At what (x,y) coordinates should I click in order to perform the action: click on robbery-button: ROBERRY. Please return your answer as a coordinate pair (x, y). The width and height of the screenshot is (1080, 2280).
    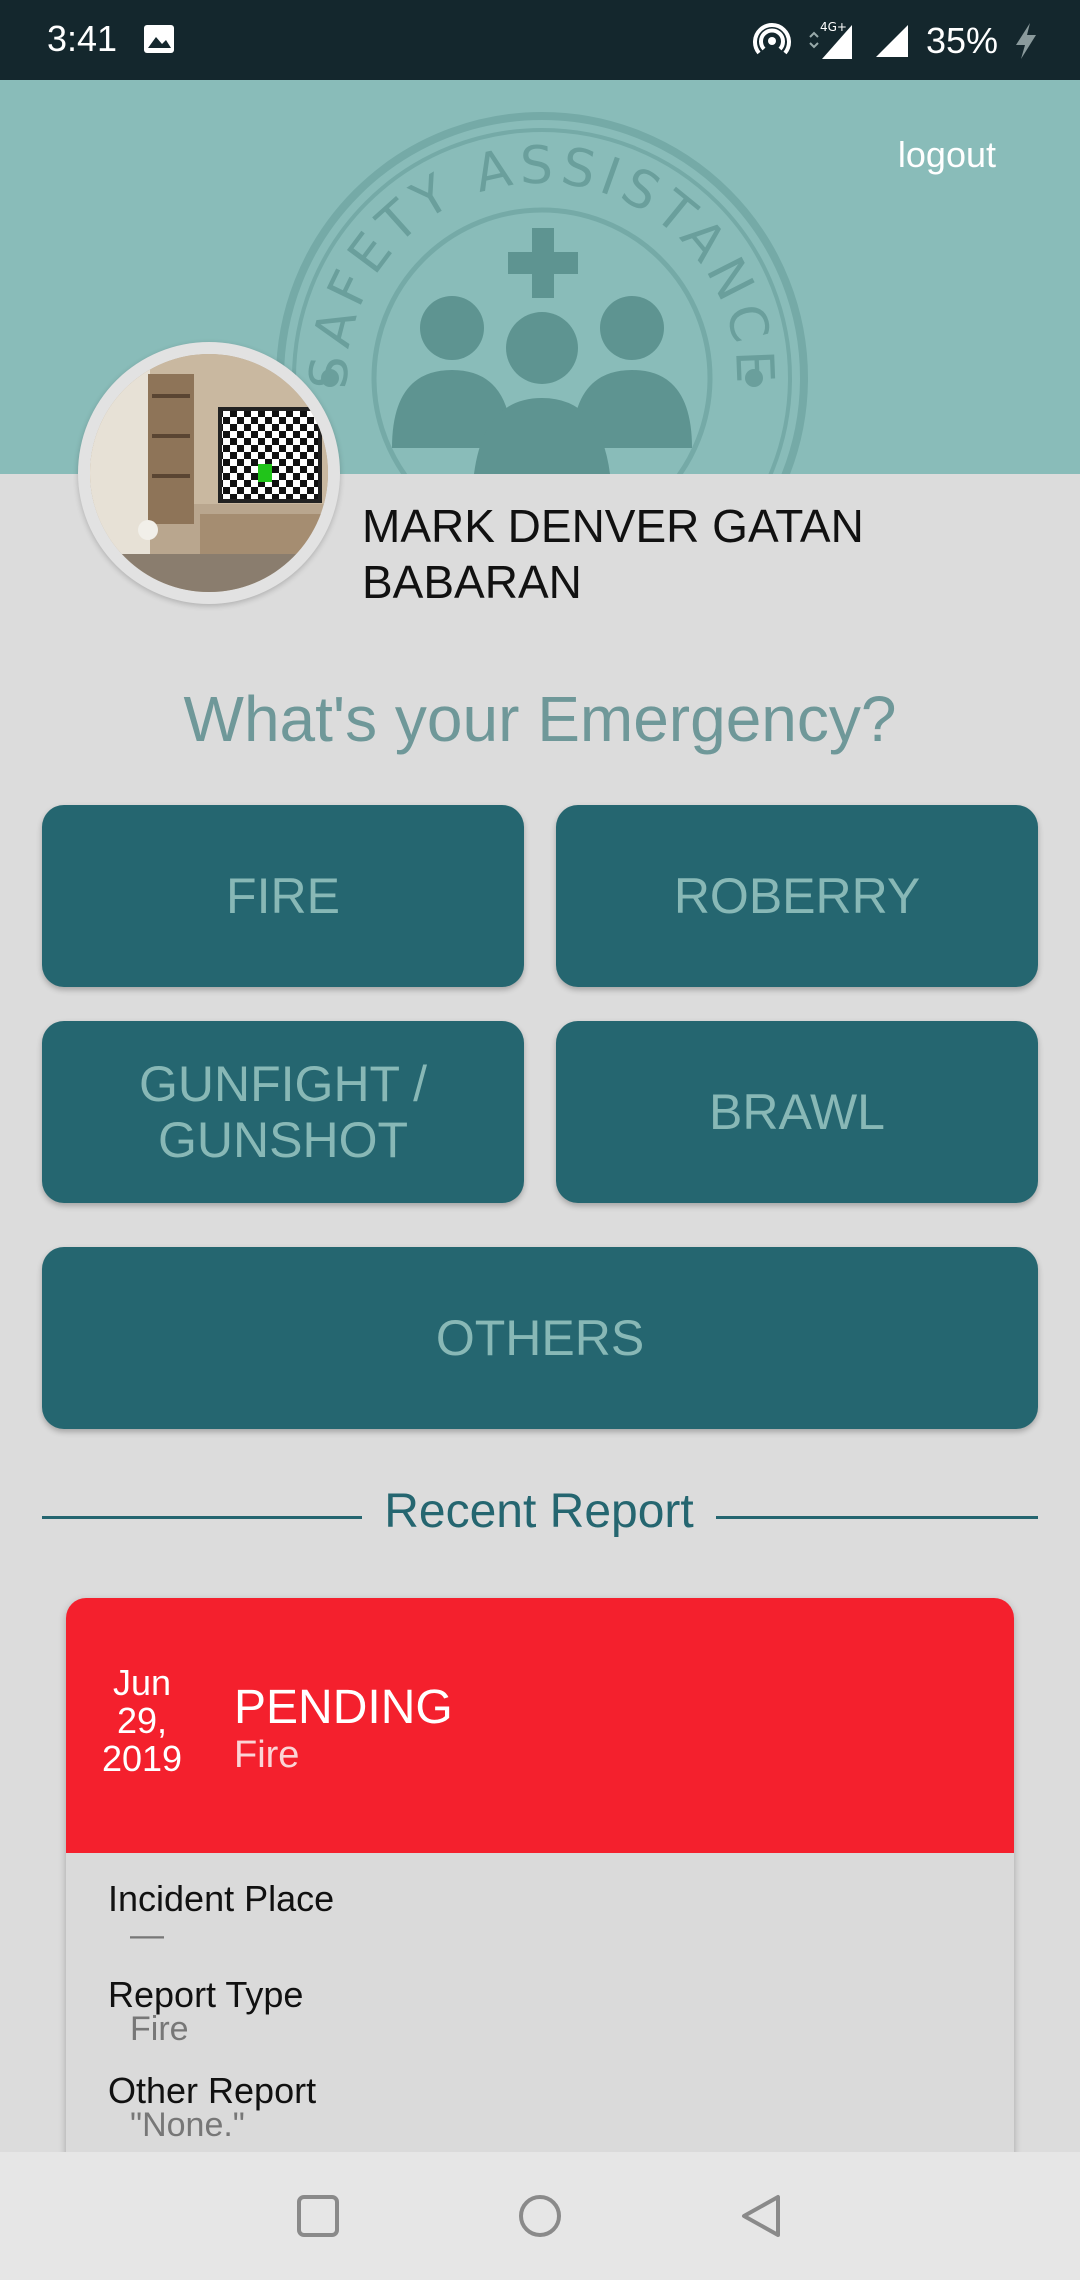
    Looking at the image, I should click on (797, 896).